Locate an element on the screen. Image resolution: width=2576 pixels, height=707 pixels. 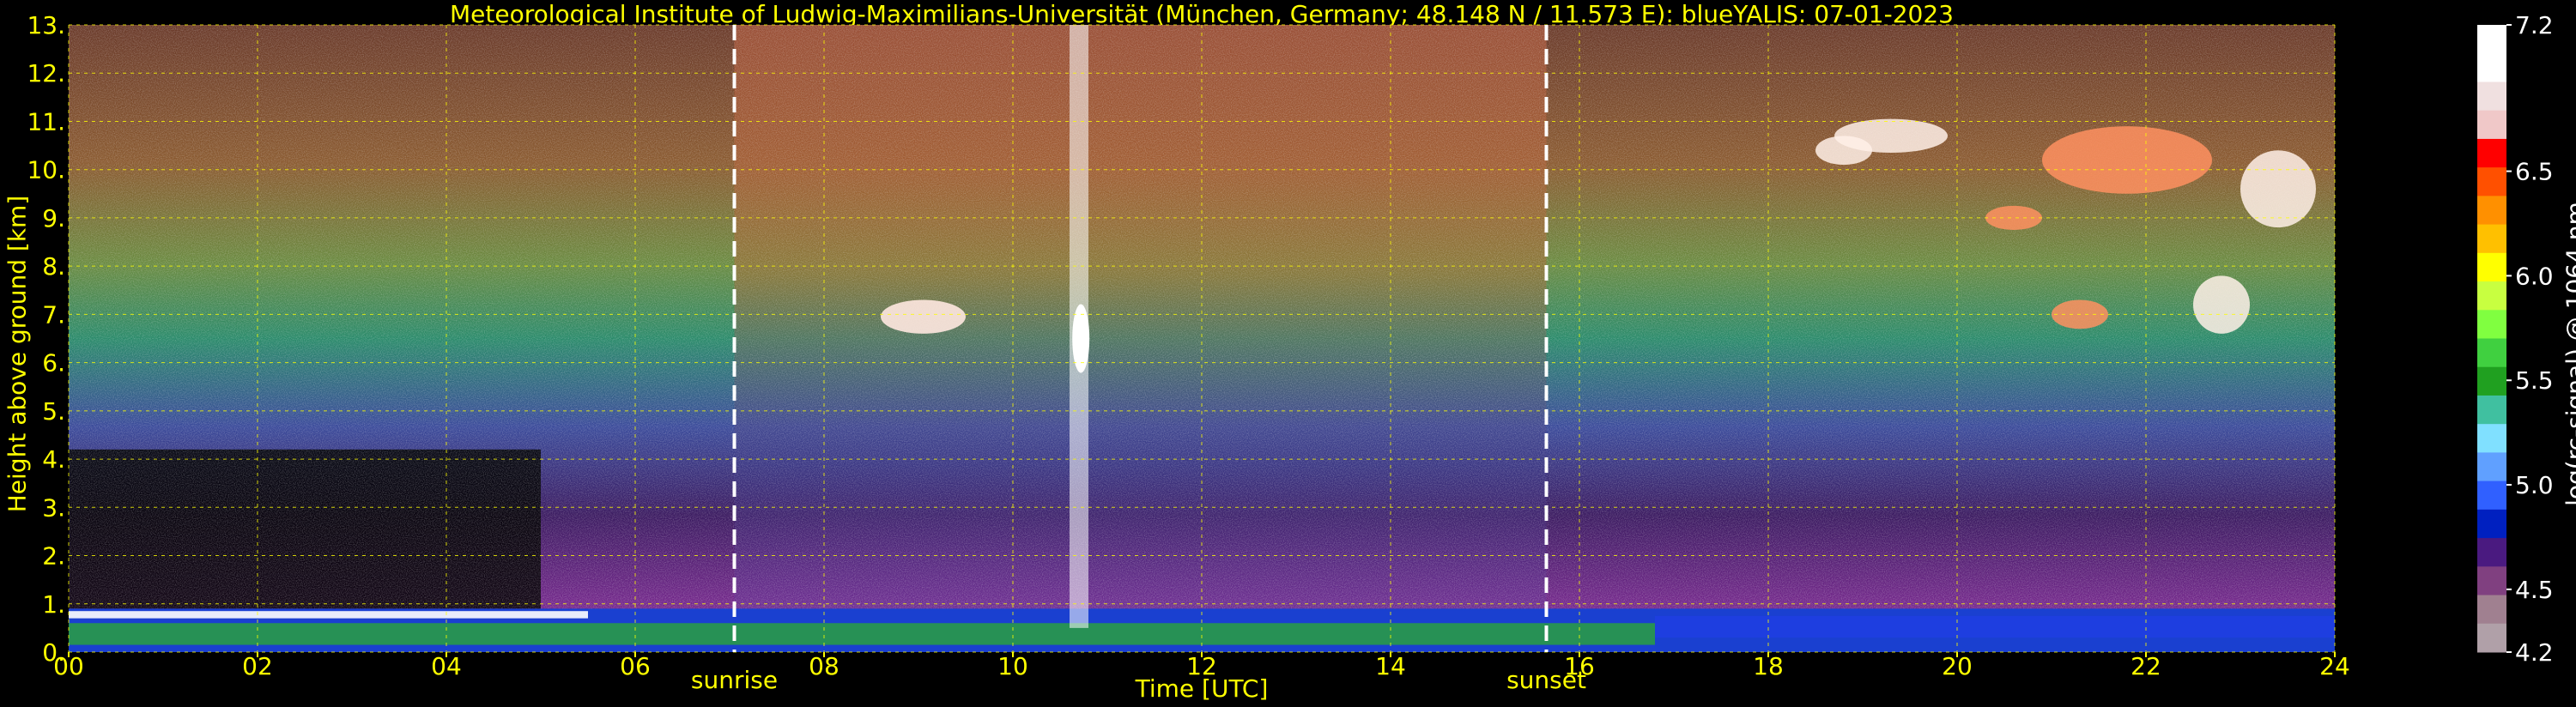
y-tick-label: 6. is located at coordinates (53, 363).